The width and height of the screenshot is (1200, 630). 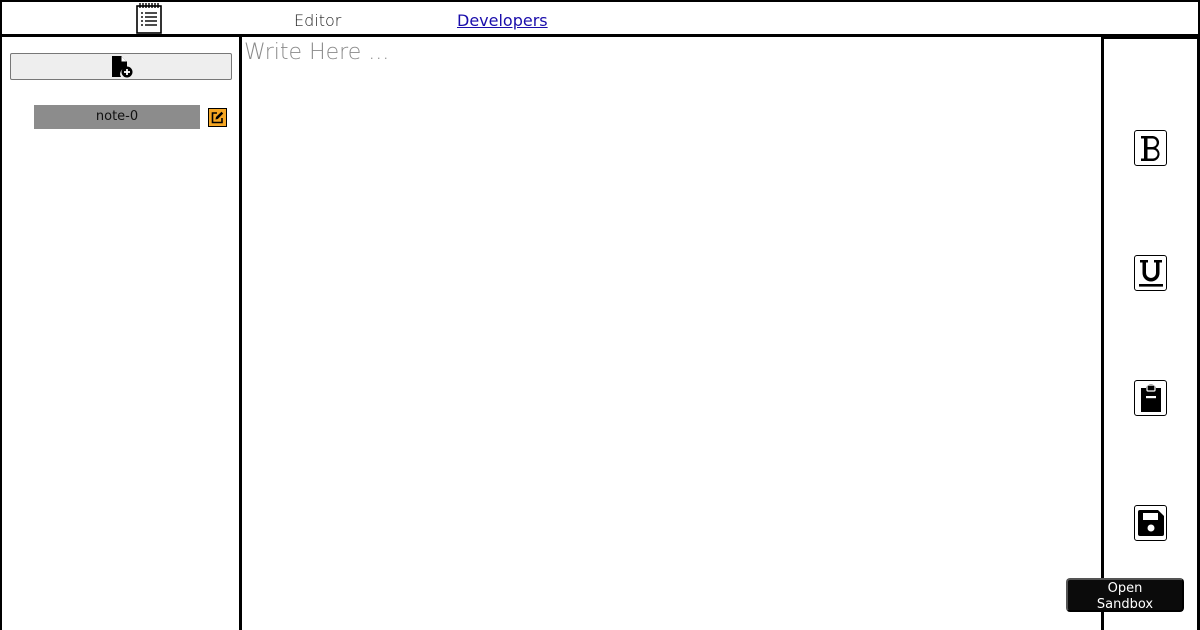 I want to click on new-note-button, so click(x=121, y=66).